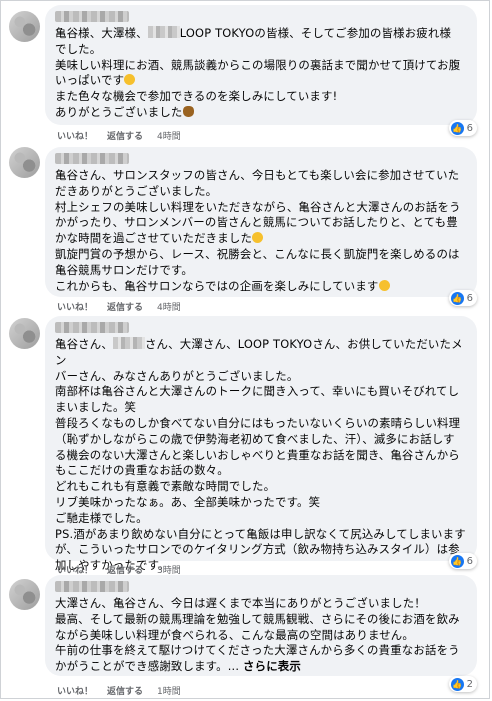 This screenshot has width=492, height=701. I want to click on comment-line: 亀谷競馬サロンだけです。, so click(261, 271).